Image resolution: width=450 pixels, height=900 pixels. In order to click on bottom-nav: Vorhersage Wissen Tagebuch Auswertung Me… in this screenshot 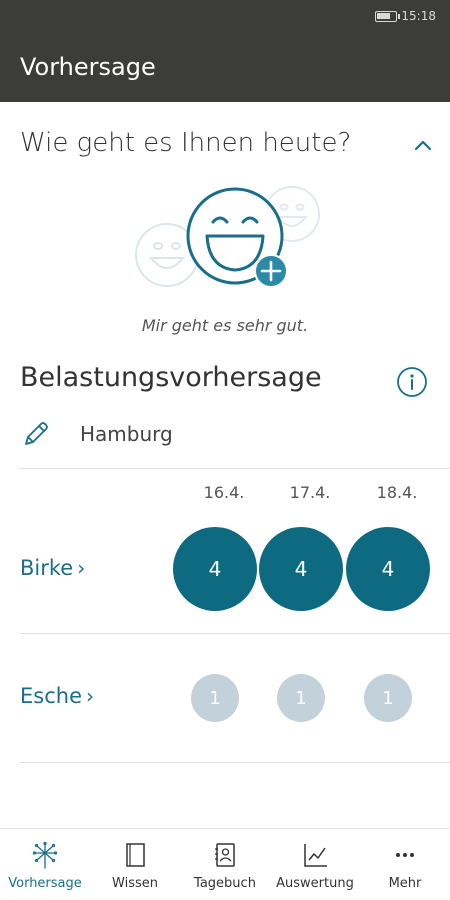, I will do `click(225, 864)`.